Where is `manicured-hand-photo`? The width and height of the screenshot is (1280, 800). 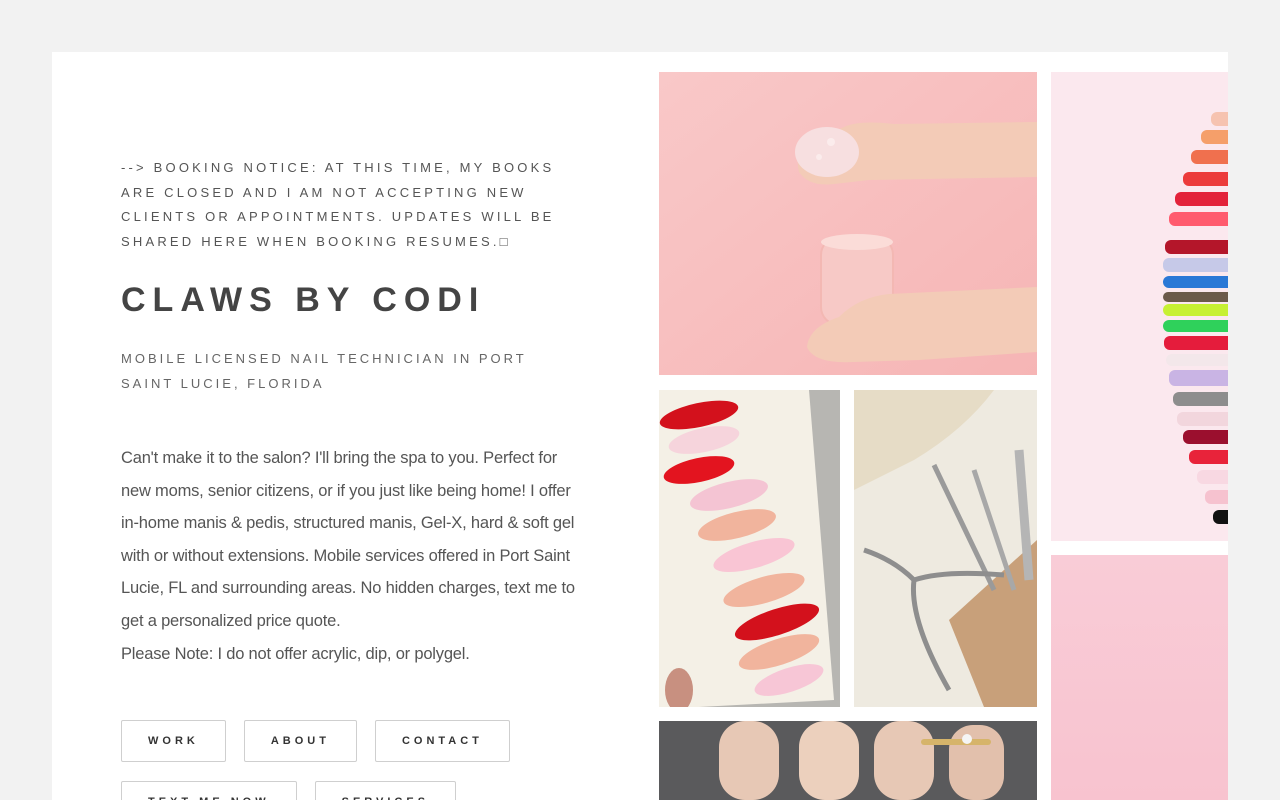
manicured-hand-photo is located at coordinates (848, 760).